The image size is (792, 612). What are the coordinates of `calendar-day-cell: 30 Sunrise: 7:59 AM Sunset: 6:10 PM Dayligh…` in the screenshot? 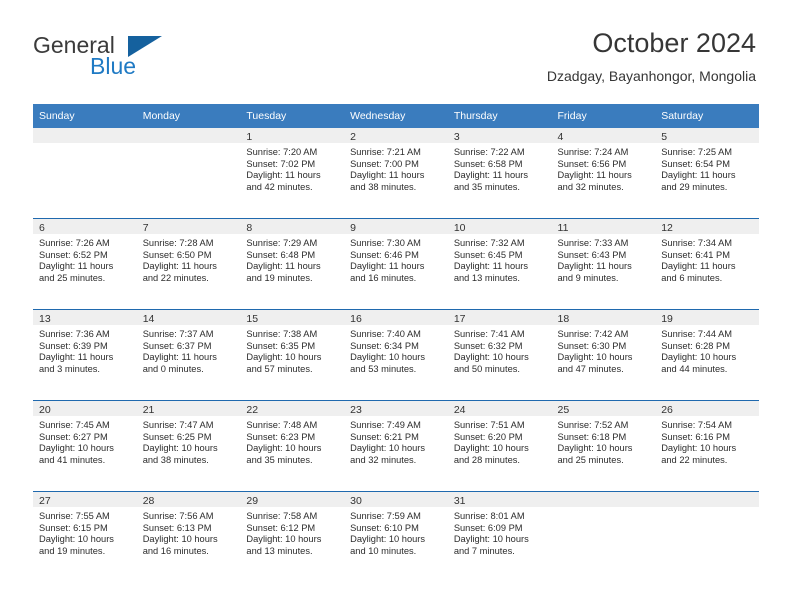 It's located at (396, 536).